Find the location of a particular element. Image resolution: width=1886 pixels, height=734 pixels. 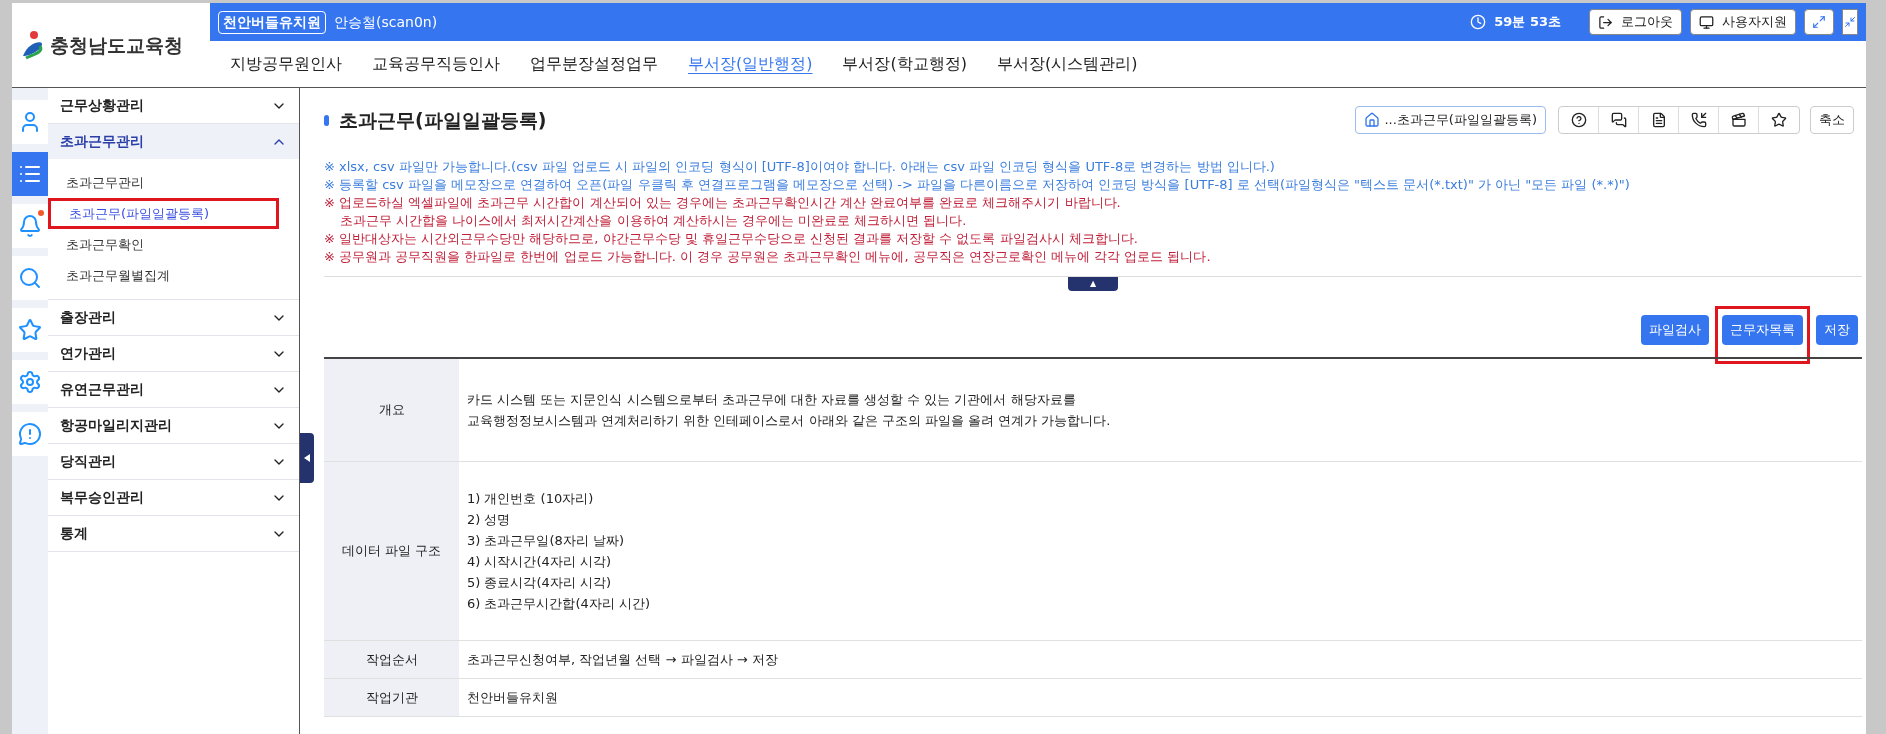

table-header-cell: 작업기관 is located at coordinates (391, 697).